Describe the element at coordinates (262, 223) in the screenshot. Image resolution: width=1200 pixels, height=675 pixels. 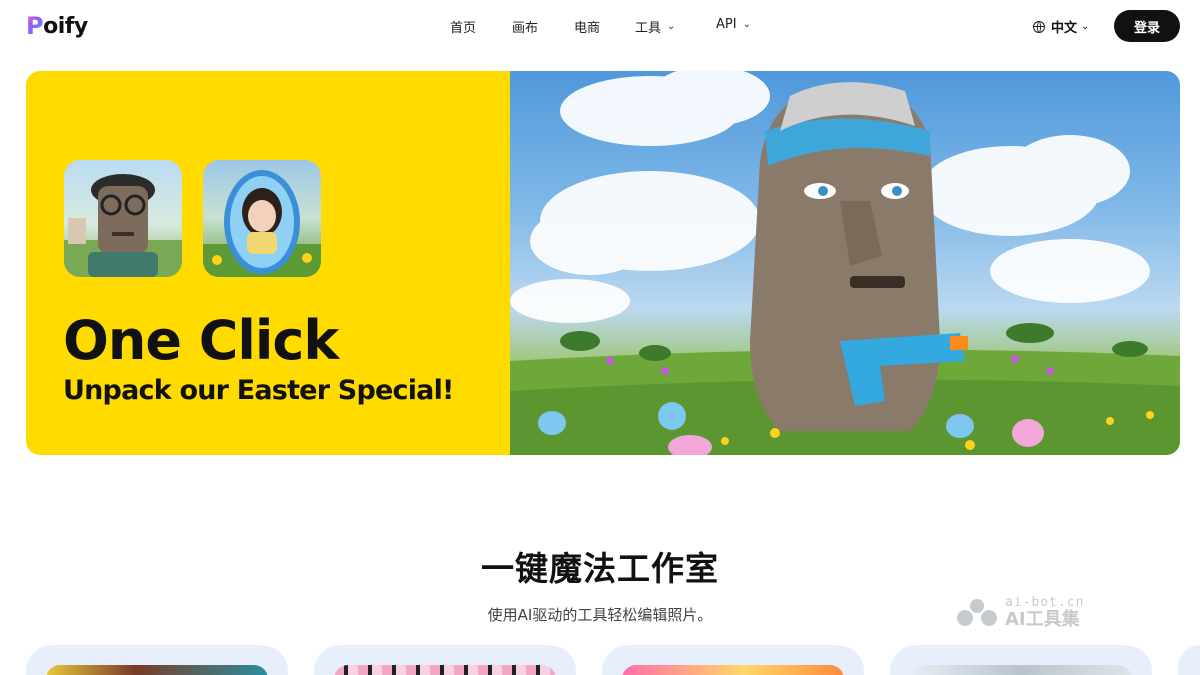
I see `easter-egg-girl-illustration` at that location.